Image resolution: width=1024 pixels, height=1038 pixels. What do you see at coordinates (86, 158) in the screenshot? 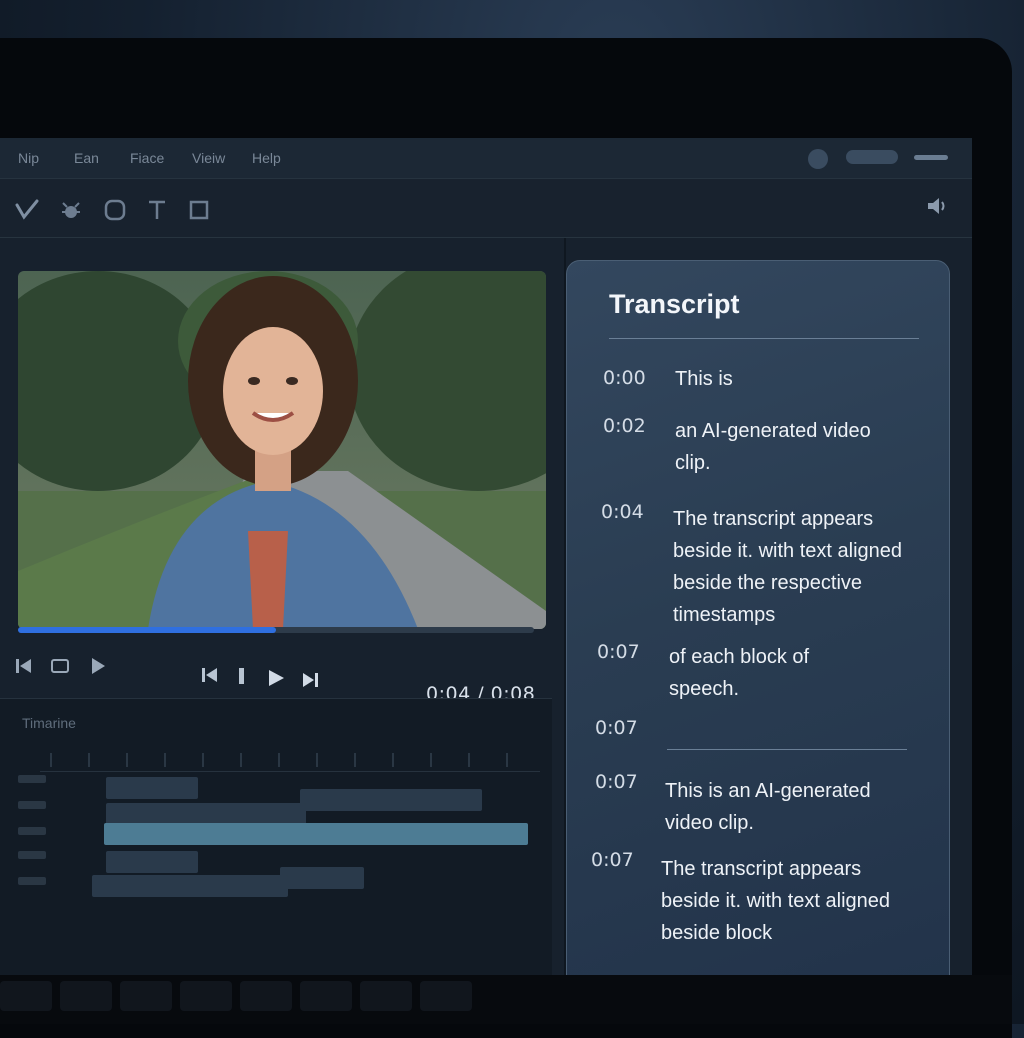
I see `menu-edit: Ean` at bounding box center [86, 158].